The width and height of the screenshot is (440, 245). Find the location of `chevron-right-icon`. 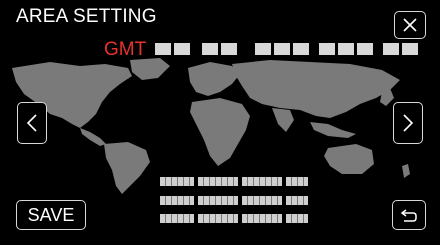

chevron-right-icon is located at coordinates (408, 123).